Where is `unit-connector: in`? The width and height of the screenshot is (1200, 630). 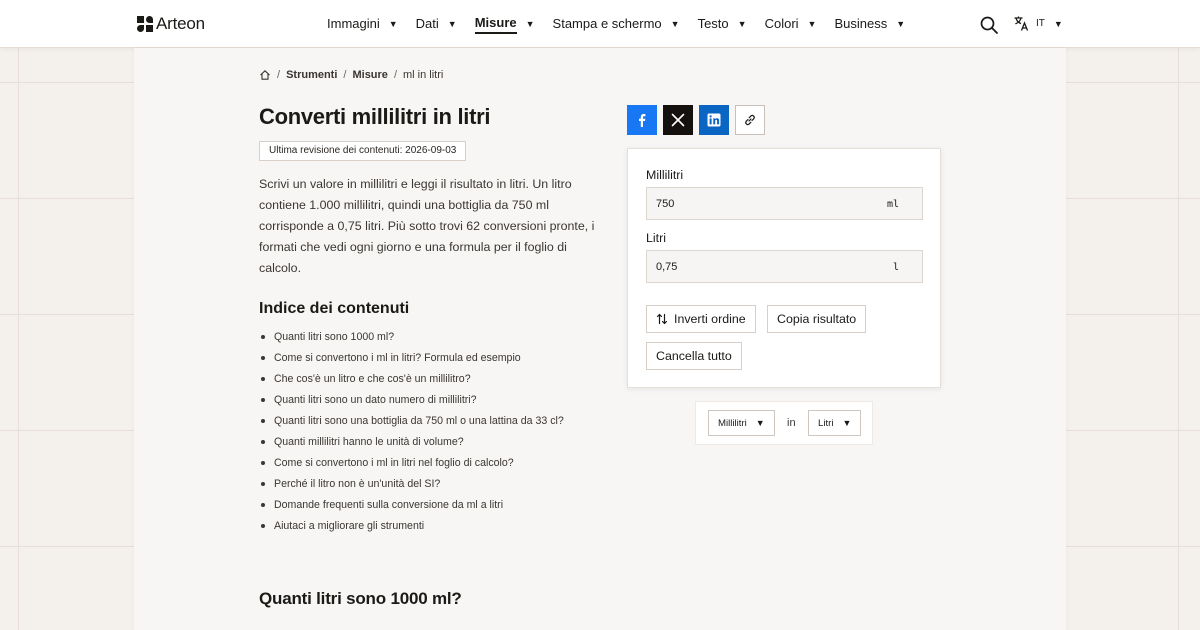 unit-connector: in is located at coordinates (791, 423).